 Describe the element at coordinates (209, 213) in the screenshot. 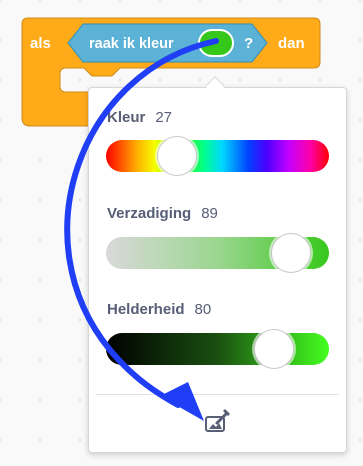

I see `saturation-value: 89` at that location.